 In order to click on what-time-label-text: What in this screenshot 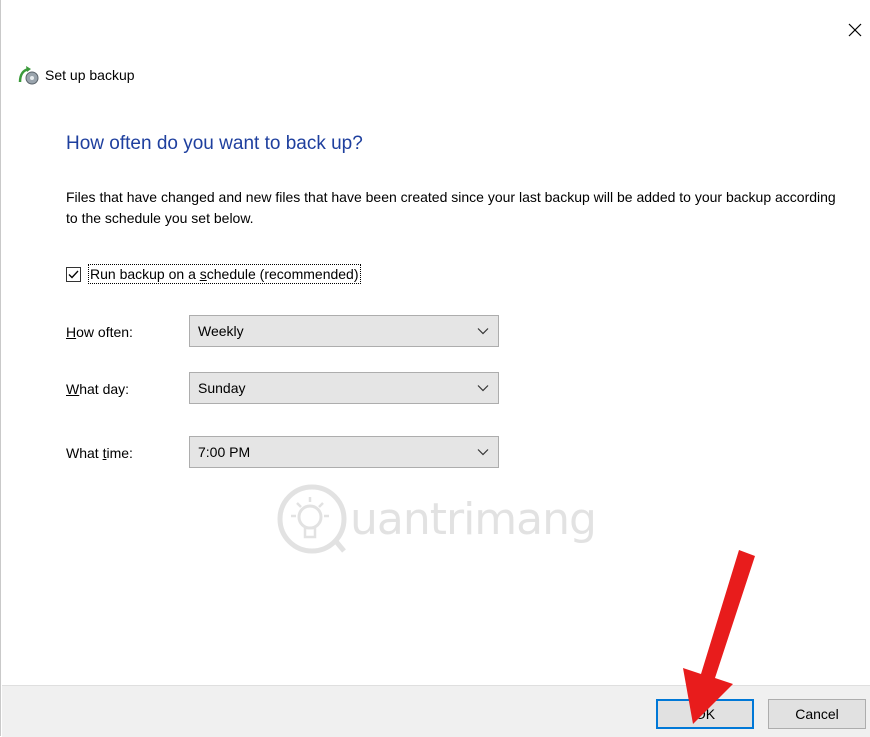, I will do `click(84, 453)`.